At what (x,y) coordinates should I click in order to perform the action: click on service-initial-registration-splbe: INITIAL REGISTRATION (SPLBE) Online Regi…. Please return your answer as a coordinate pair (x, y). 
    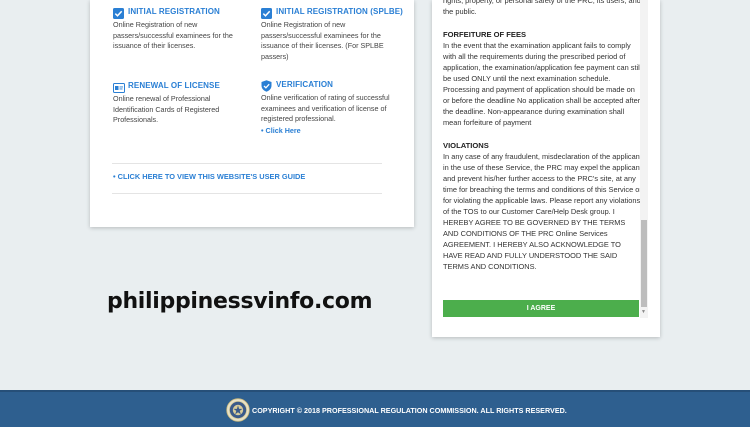
    Looking at the image, I should click on (332, 34).